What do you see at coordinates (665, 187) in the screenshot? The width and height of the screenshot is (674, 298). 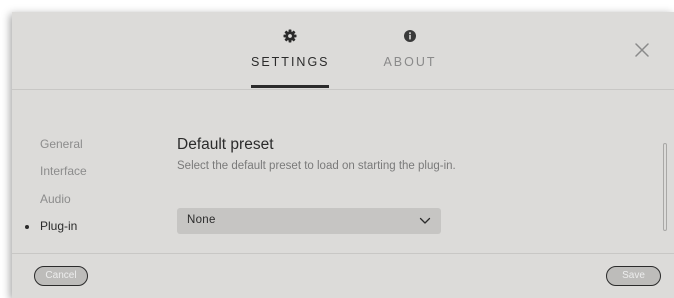 I see `content-scrollbar` at bounding box center [665, 187].